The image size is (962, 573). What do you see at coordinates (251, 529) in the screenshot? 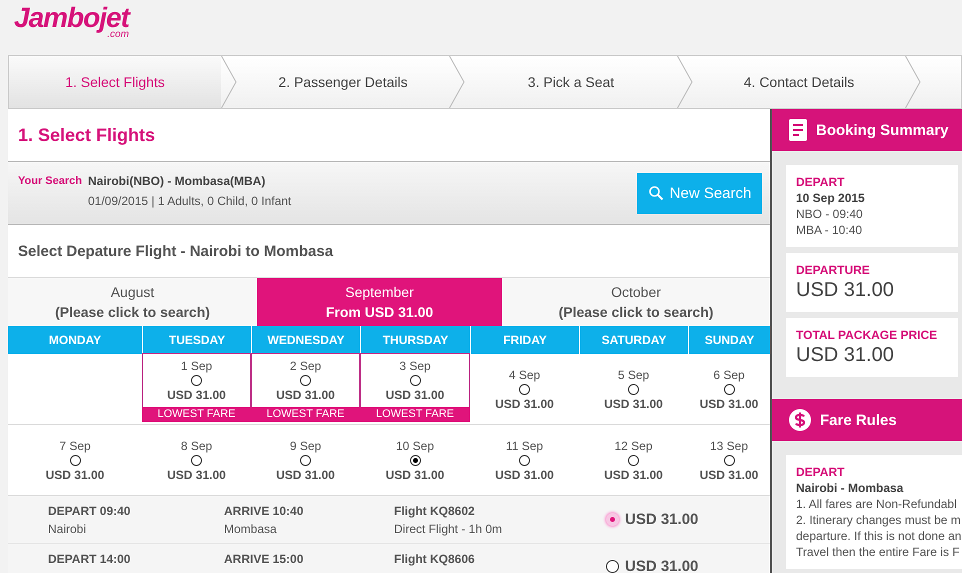
I see `arrive-city: Mombasa` at bounding box center [251, 529].